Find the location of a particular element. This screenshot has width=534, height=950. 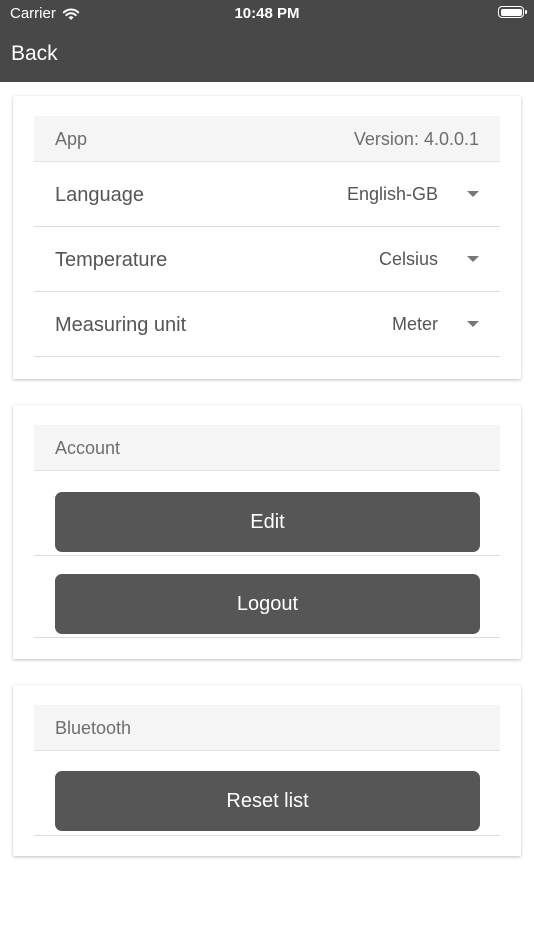

temperature-select: Celsius is located at coordinates (408, 259).